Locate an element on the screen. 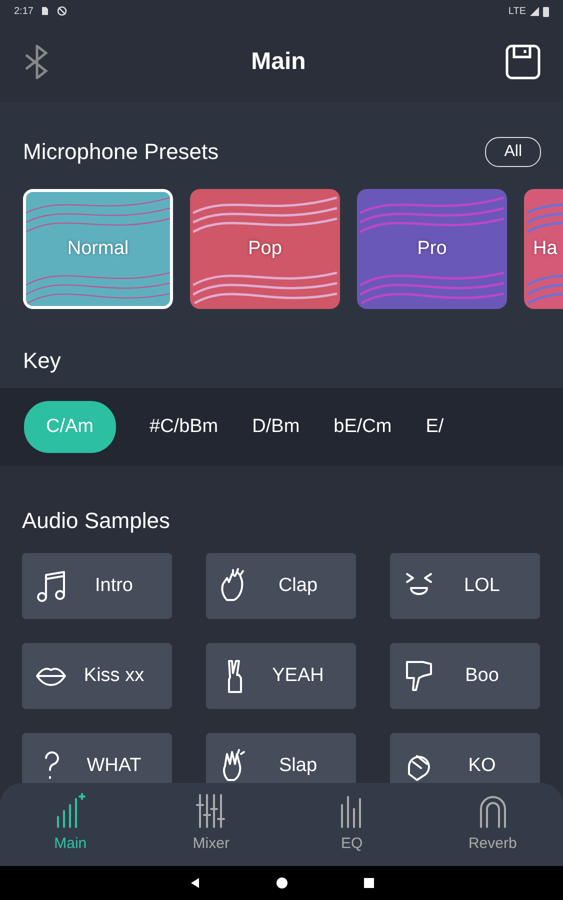 The height and width of the screenshot is (900, 563). nav-tab: Reverb is located at coordinates (492, 824).